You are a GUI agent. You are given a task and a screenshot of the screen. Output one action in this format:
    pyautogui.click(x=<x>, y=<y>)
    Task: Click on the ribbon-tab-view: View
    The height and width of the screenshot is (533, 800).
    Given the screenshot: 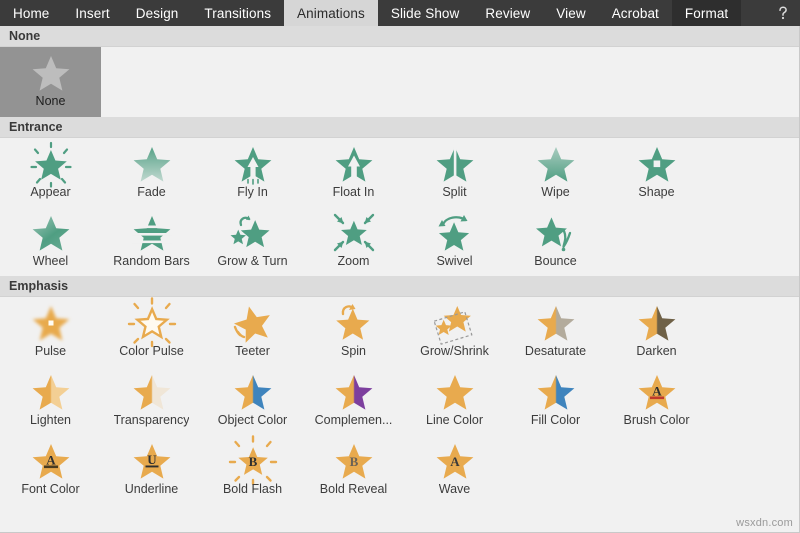 What is the action you would take?
    pyautogui.click(x=570, y=13)
    